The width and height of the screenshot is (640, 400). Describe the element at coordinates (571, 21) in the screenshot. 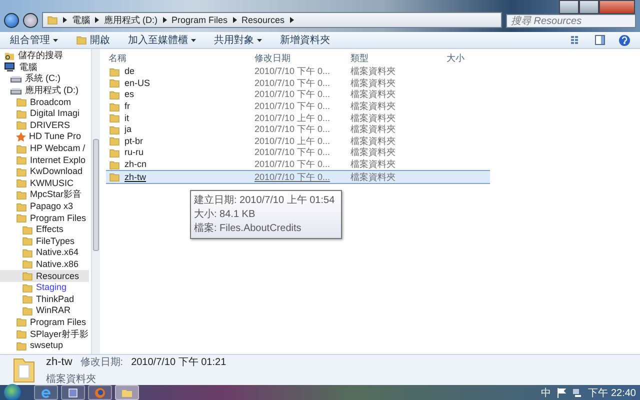

I see `search-field: 搜尋 Resources` at that location.